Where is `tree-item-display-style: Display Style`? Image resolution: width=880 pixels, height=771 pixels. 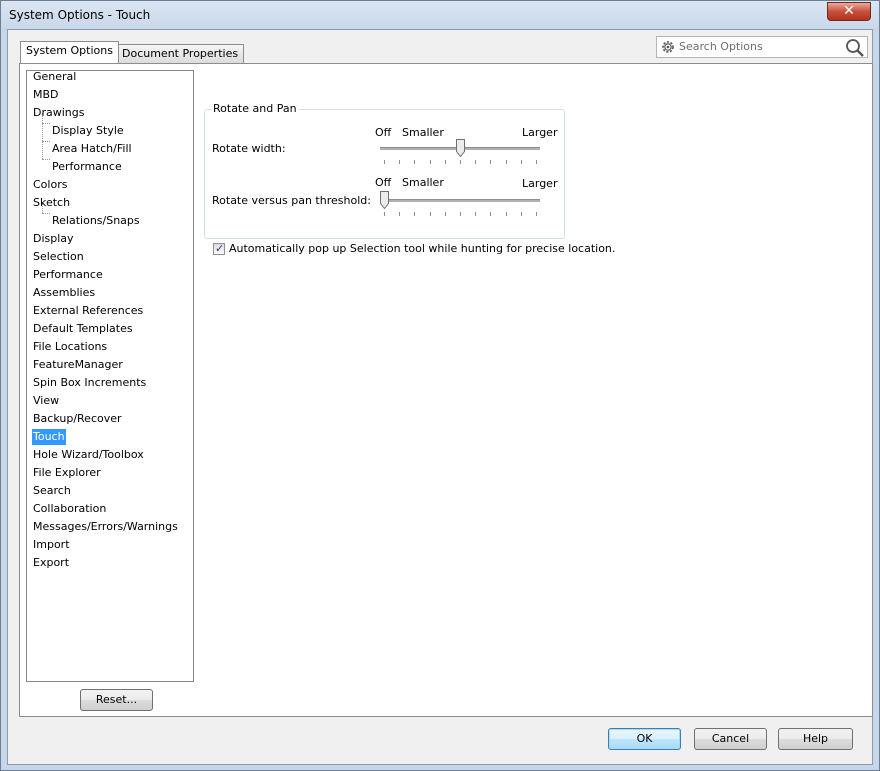
tree-item-display-style: Display Style is located at coordinates (88, 131).